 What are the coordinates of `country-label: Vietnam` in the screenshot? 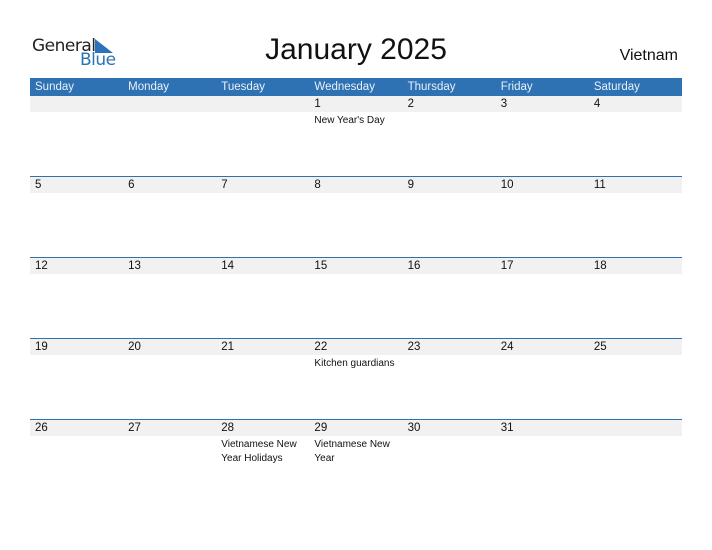 It's located at (648, 55).